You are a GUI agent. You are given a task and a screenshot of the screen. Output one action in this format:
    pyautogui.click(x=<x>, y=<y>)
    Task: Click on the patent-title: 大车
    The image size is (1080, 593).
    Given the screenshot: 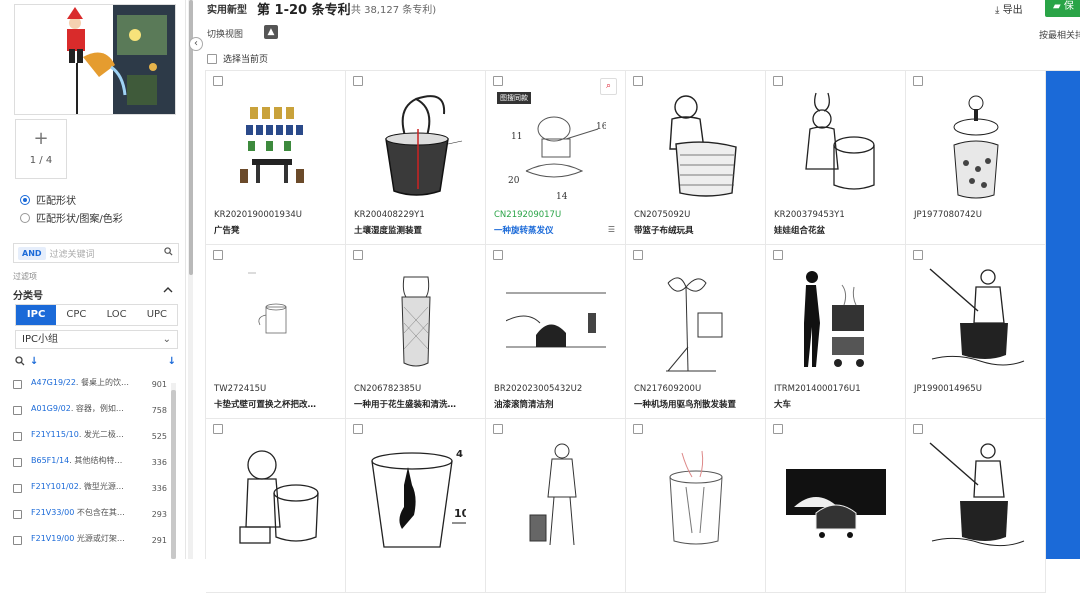 What is the action you would take?
    pyautogui.click(x=836, y=404)
    